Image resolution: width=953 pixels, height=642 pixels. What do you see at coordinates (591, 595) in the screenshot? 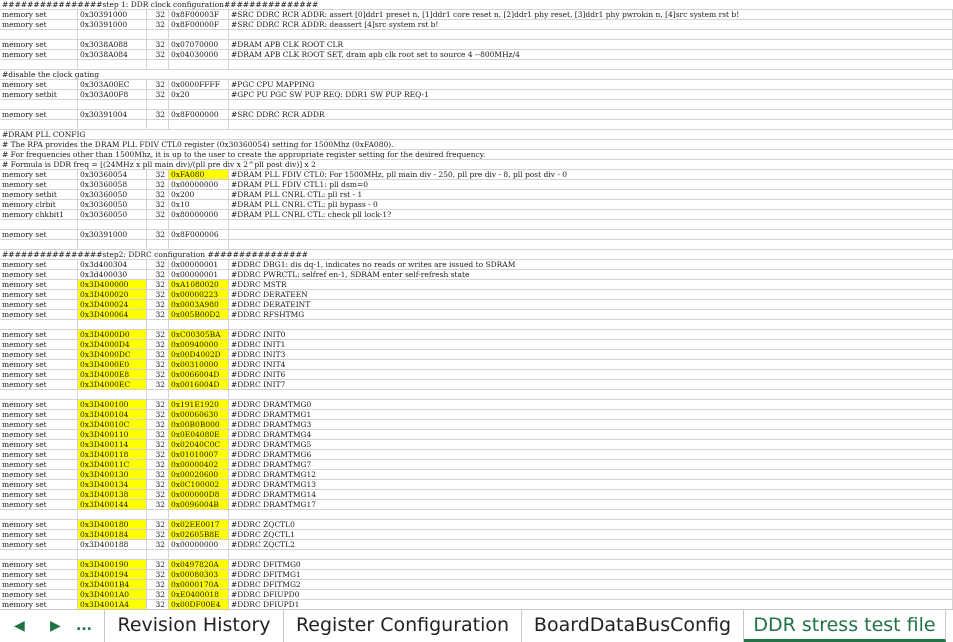
I see `cell-description: #DDRC DFIUPD0` at bounding box center [591, 595].